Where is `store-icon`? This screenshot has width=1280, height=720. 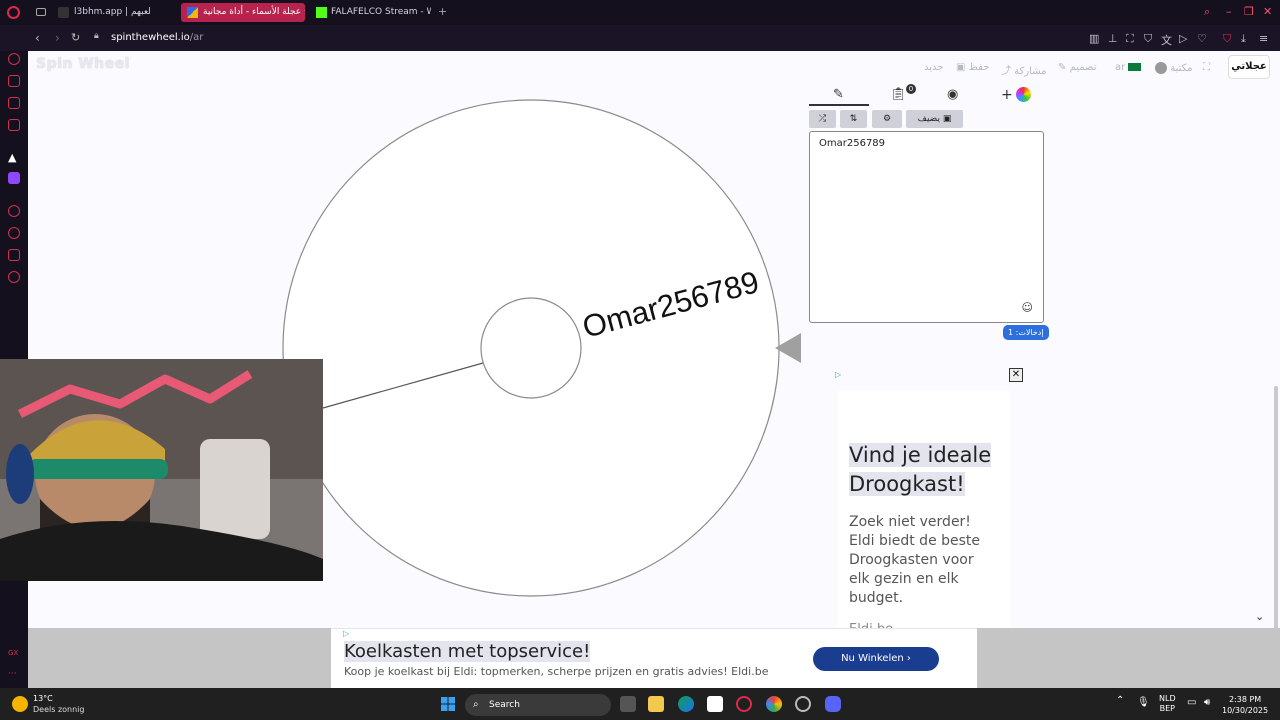
store-icon is located at coordinates (715, 704).